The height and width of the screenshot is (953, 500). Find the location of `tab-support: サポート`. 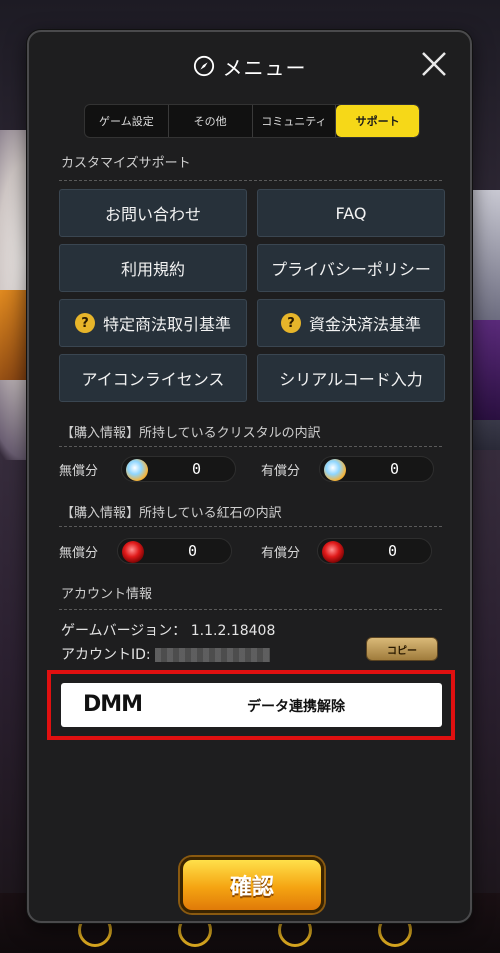

tab-support: サポート is located at coordinates (377, 121).